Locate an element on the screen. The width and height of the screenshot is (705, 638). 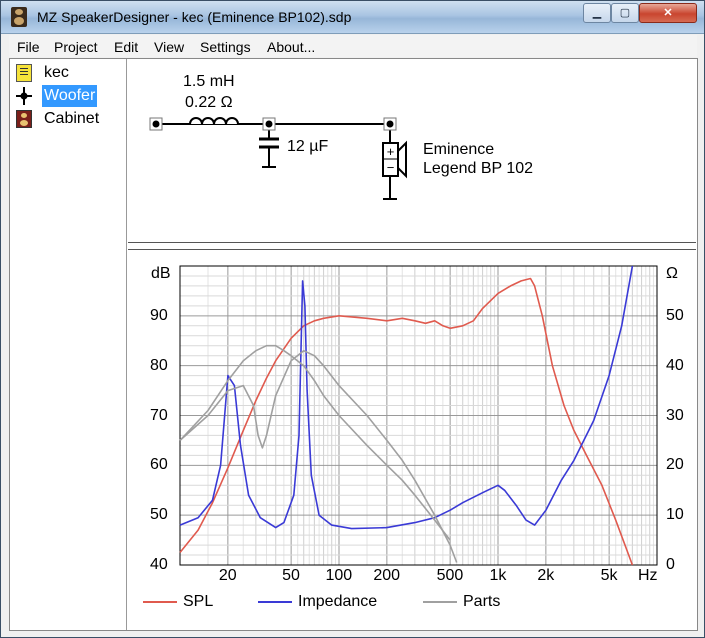
y-right-tick: 50 is located at coordinates (675, 315).